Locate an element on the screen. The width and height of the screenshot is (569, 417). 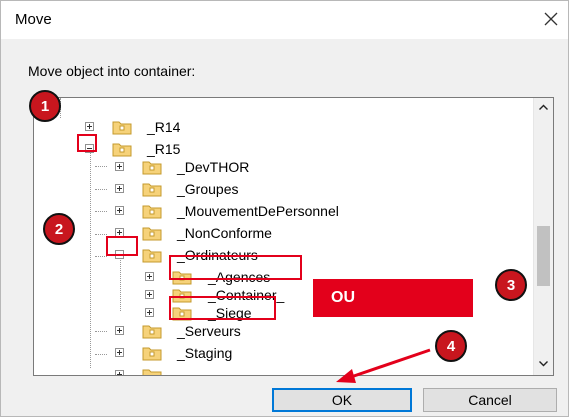
cancel-button: Cancel is located at coordinates (490, 400).